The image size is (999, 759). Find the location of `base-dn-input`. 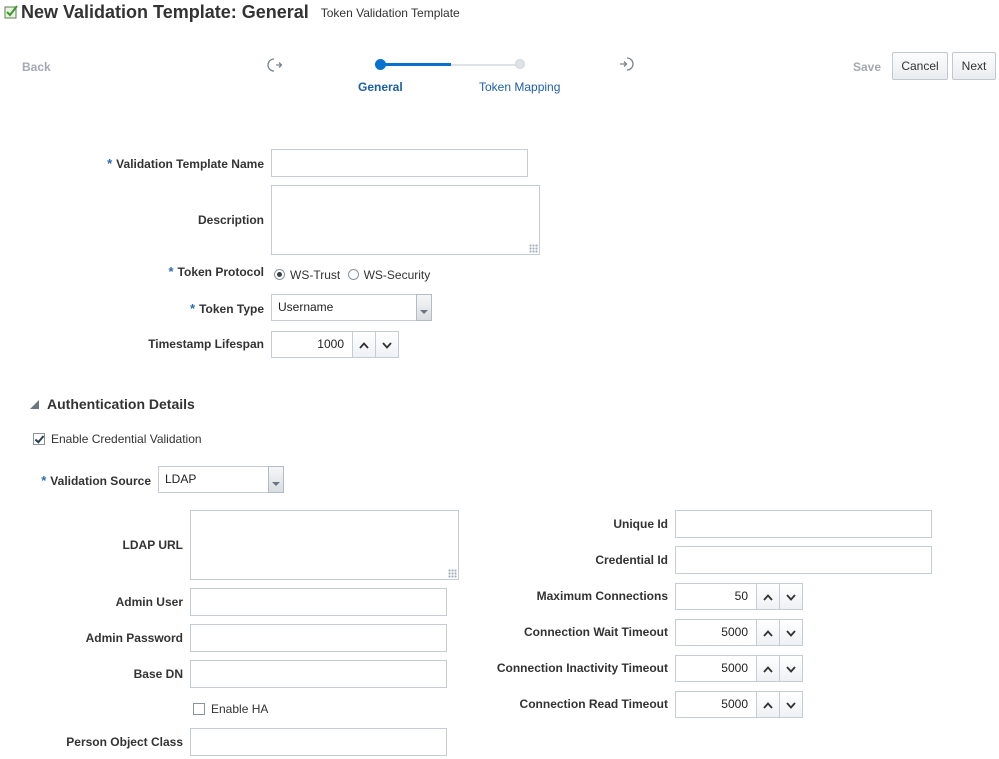

base-dn-input is located at coordinates (318, 674).